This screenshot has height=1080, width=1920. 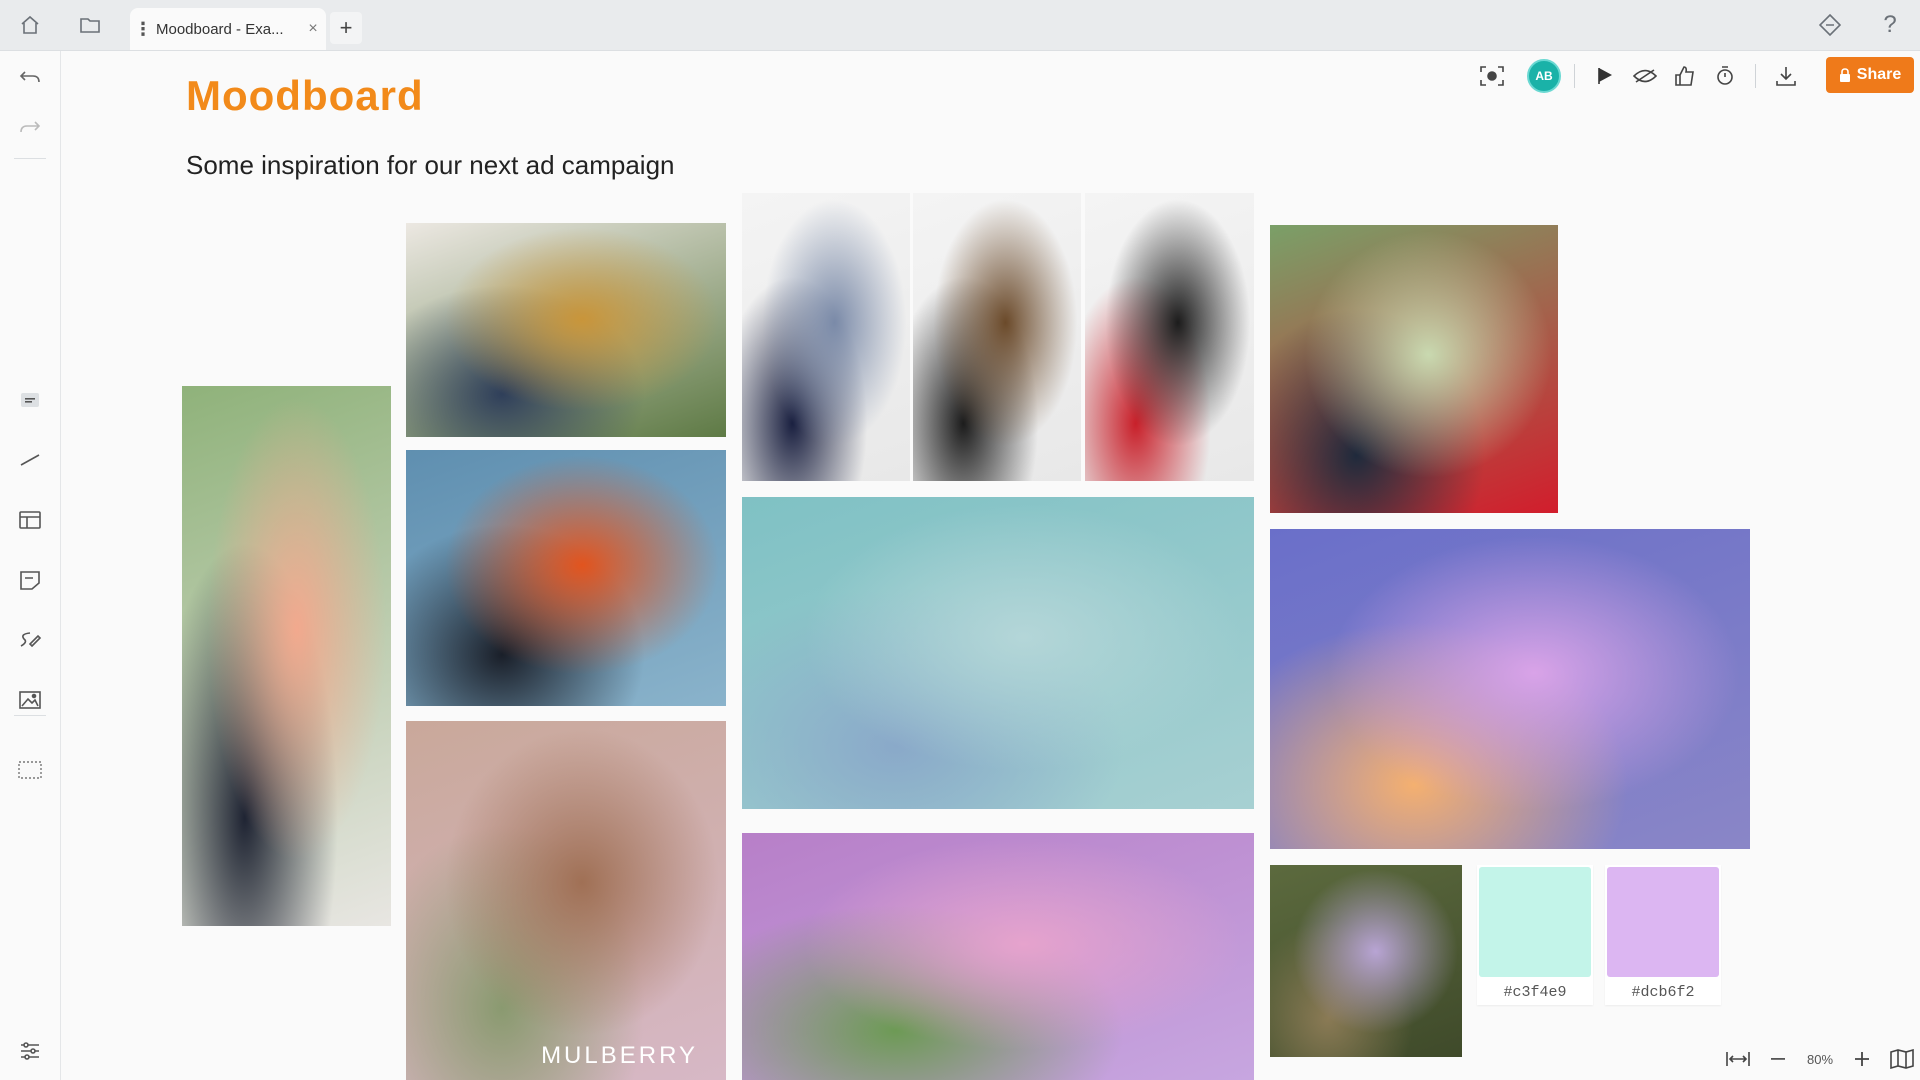 I want to click on photo-mulberry-garden: MULBERRY, so click(x=566, y=900).